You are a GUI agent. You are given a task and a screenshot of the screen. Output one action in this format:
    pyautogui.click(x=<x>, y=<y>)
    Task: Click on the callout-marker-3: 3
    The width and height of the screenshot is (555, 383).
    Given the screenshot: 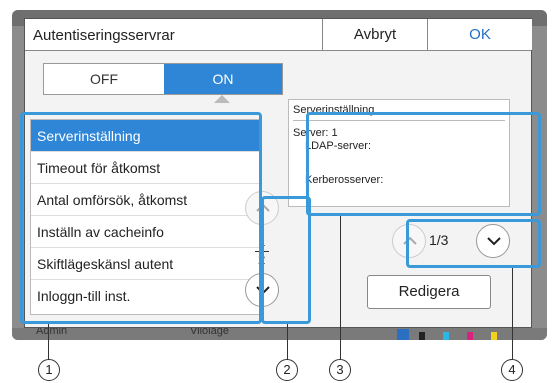 What is the action you would take?
    pyautogui.click(x=340, y=370)
    